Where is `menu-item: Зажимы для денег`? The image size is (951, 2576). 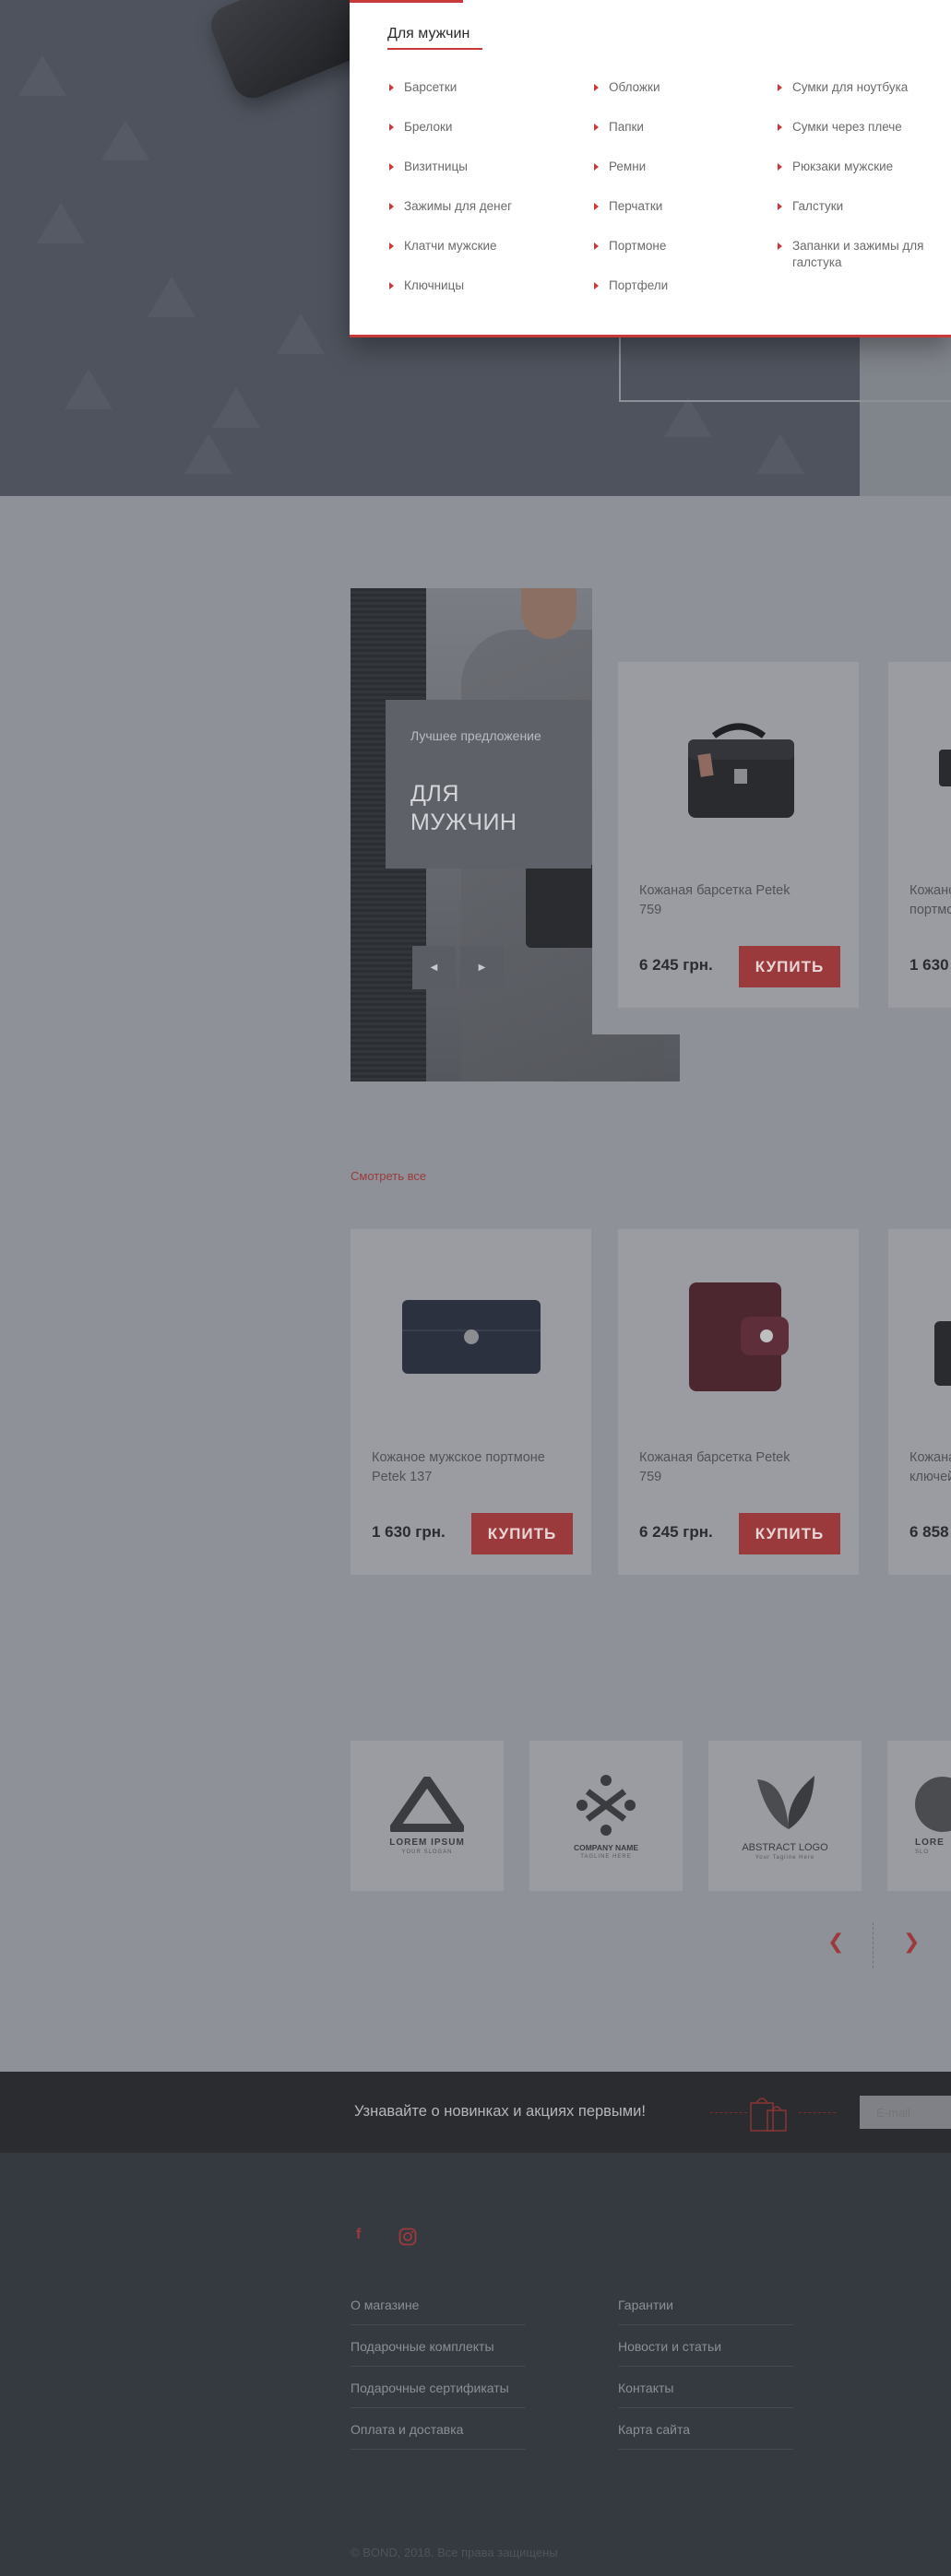 menu-item: Зажимы для денег is located at coordinates (479, 218).